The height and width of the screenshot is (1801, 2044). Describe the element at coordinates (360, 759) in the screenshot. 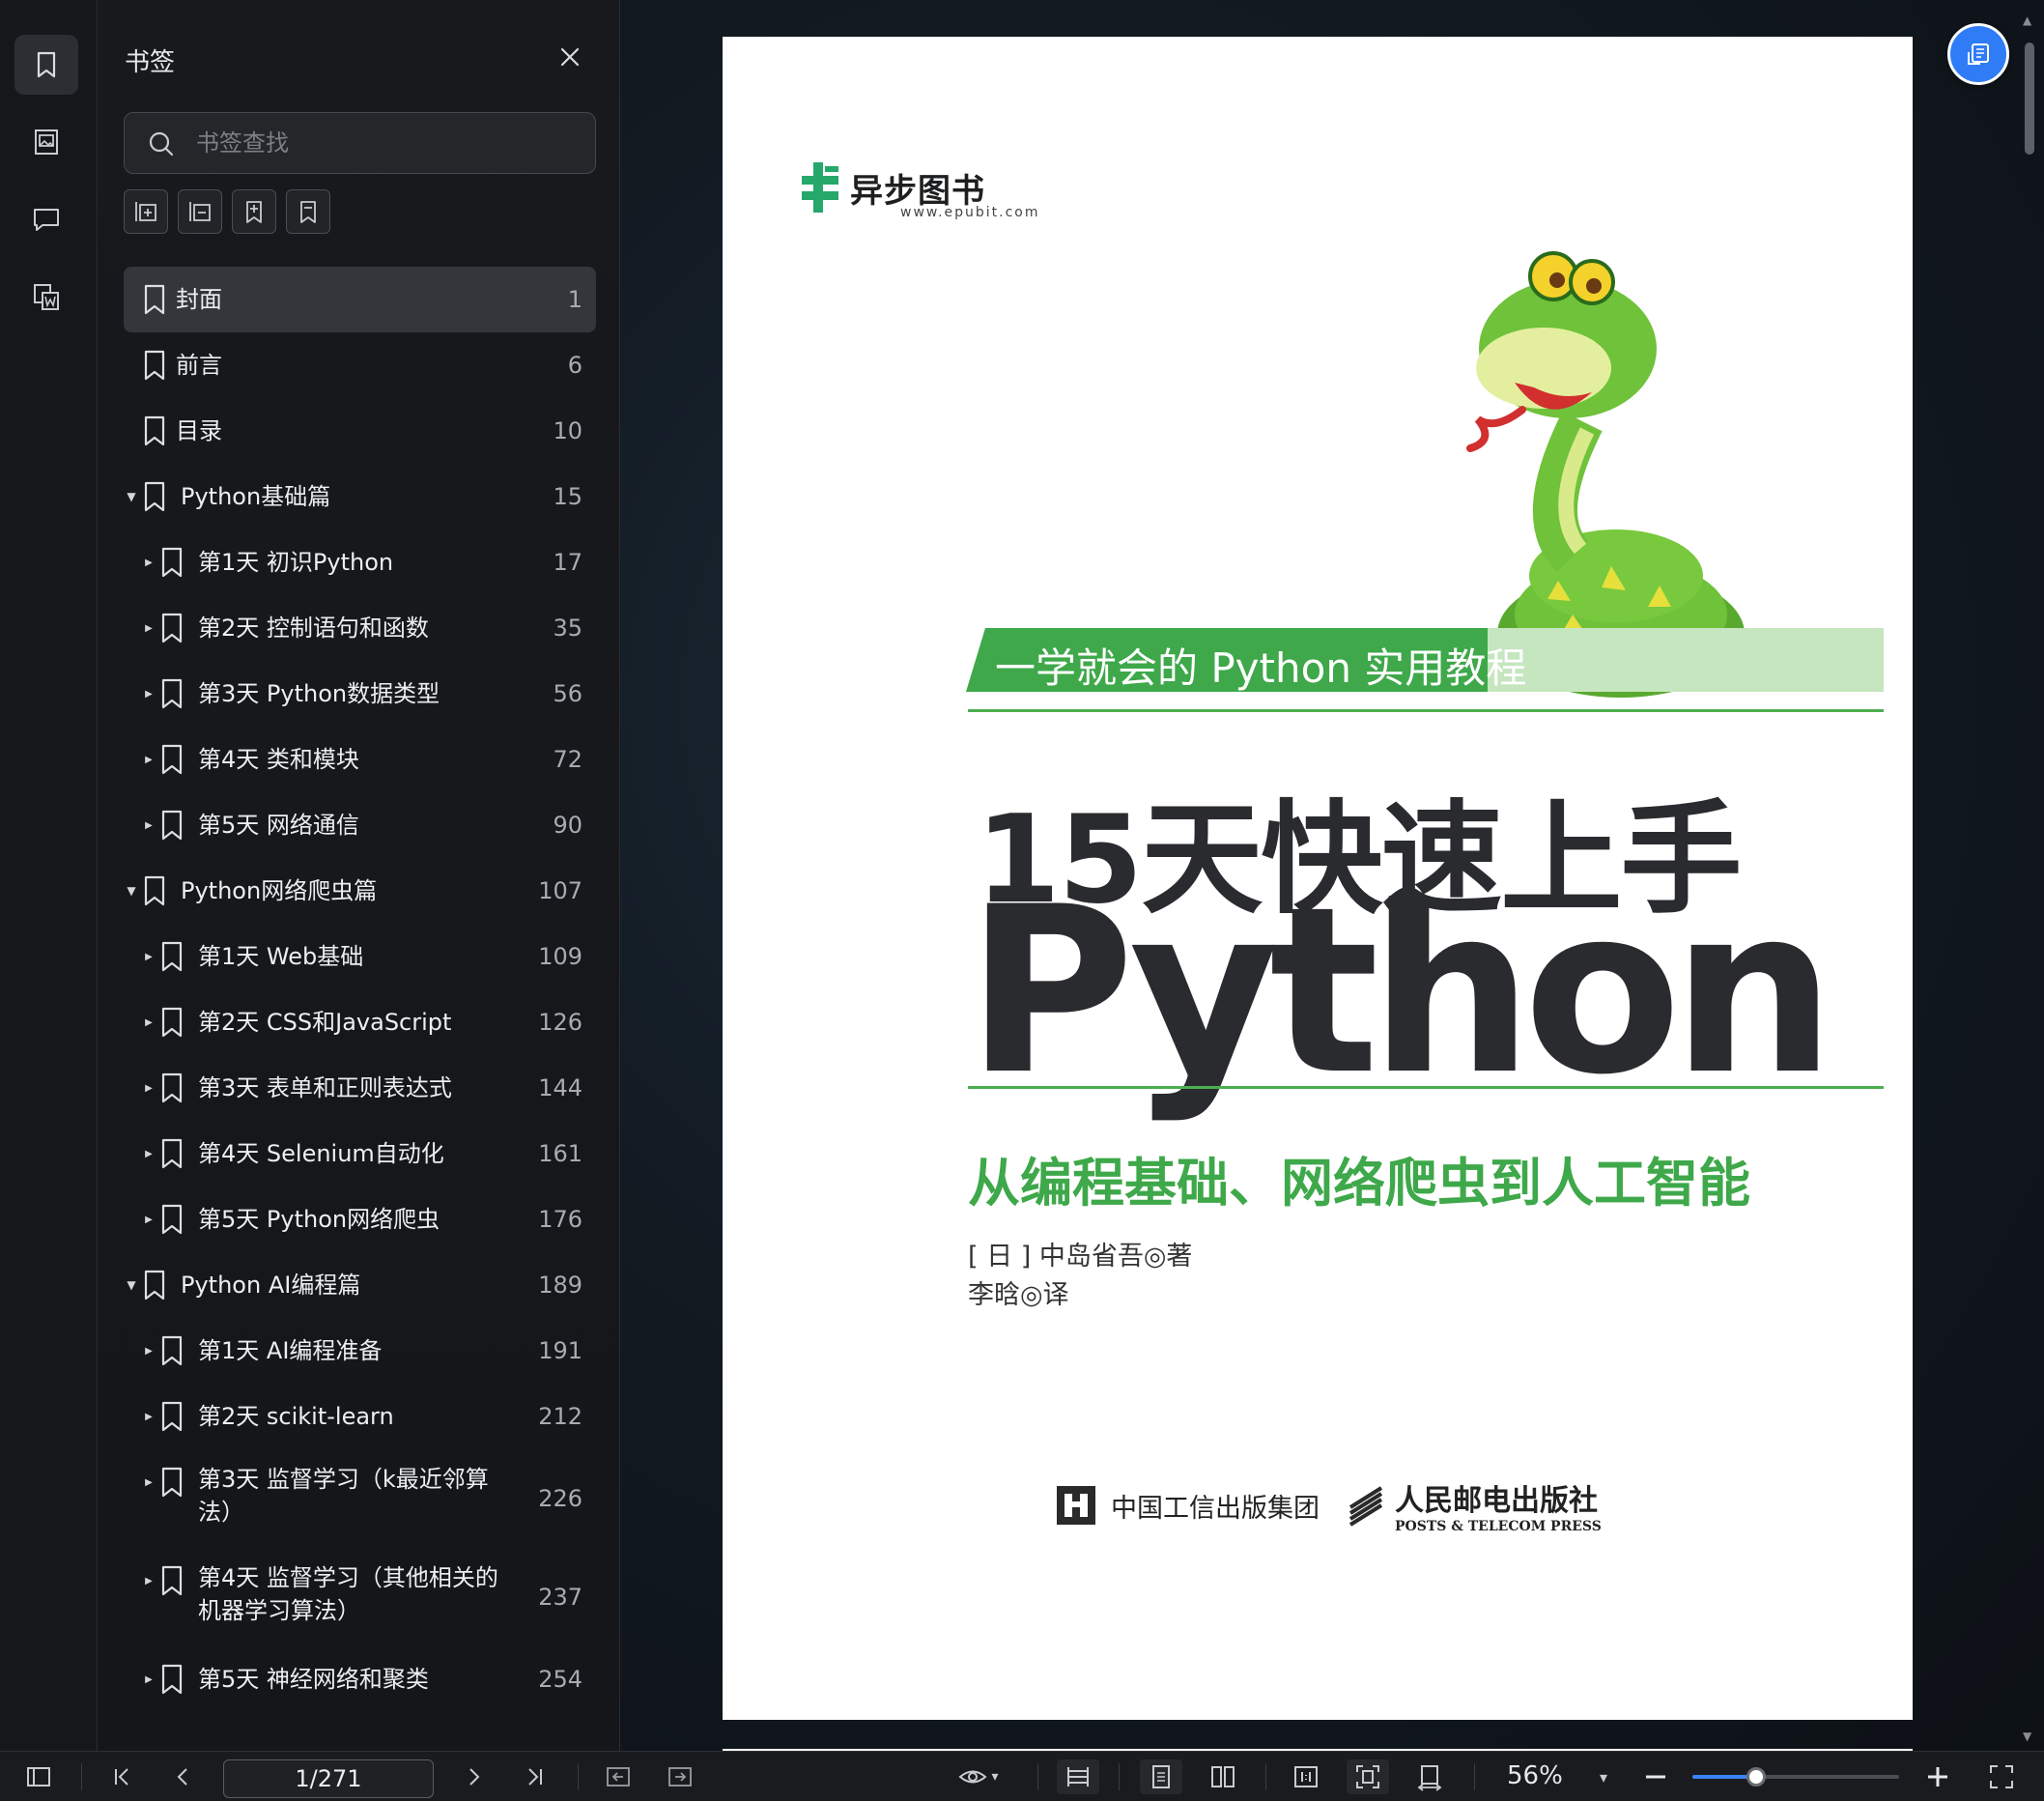

I see `bookmark-item: ▶ 第4天 类和模块 72` at that location.